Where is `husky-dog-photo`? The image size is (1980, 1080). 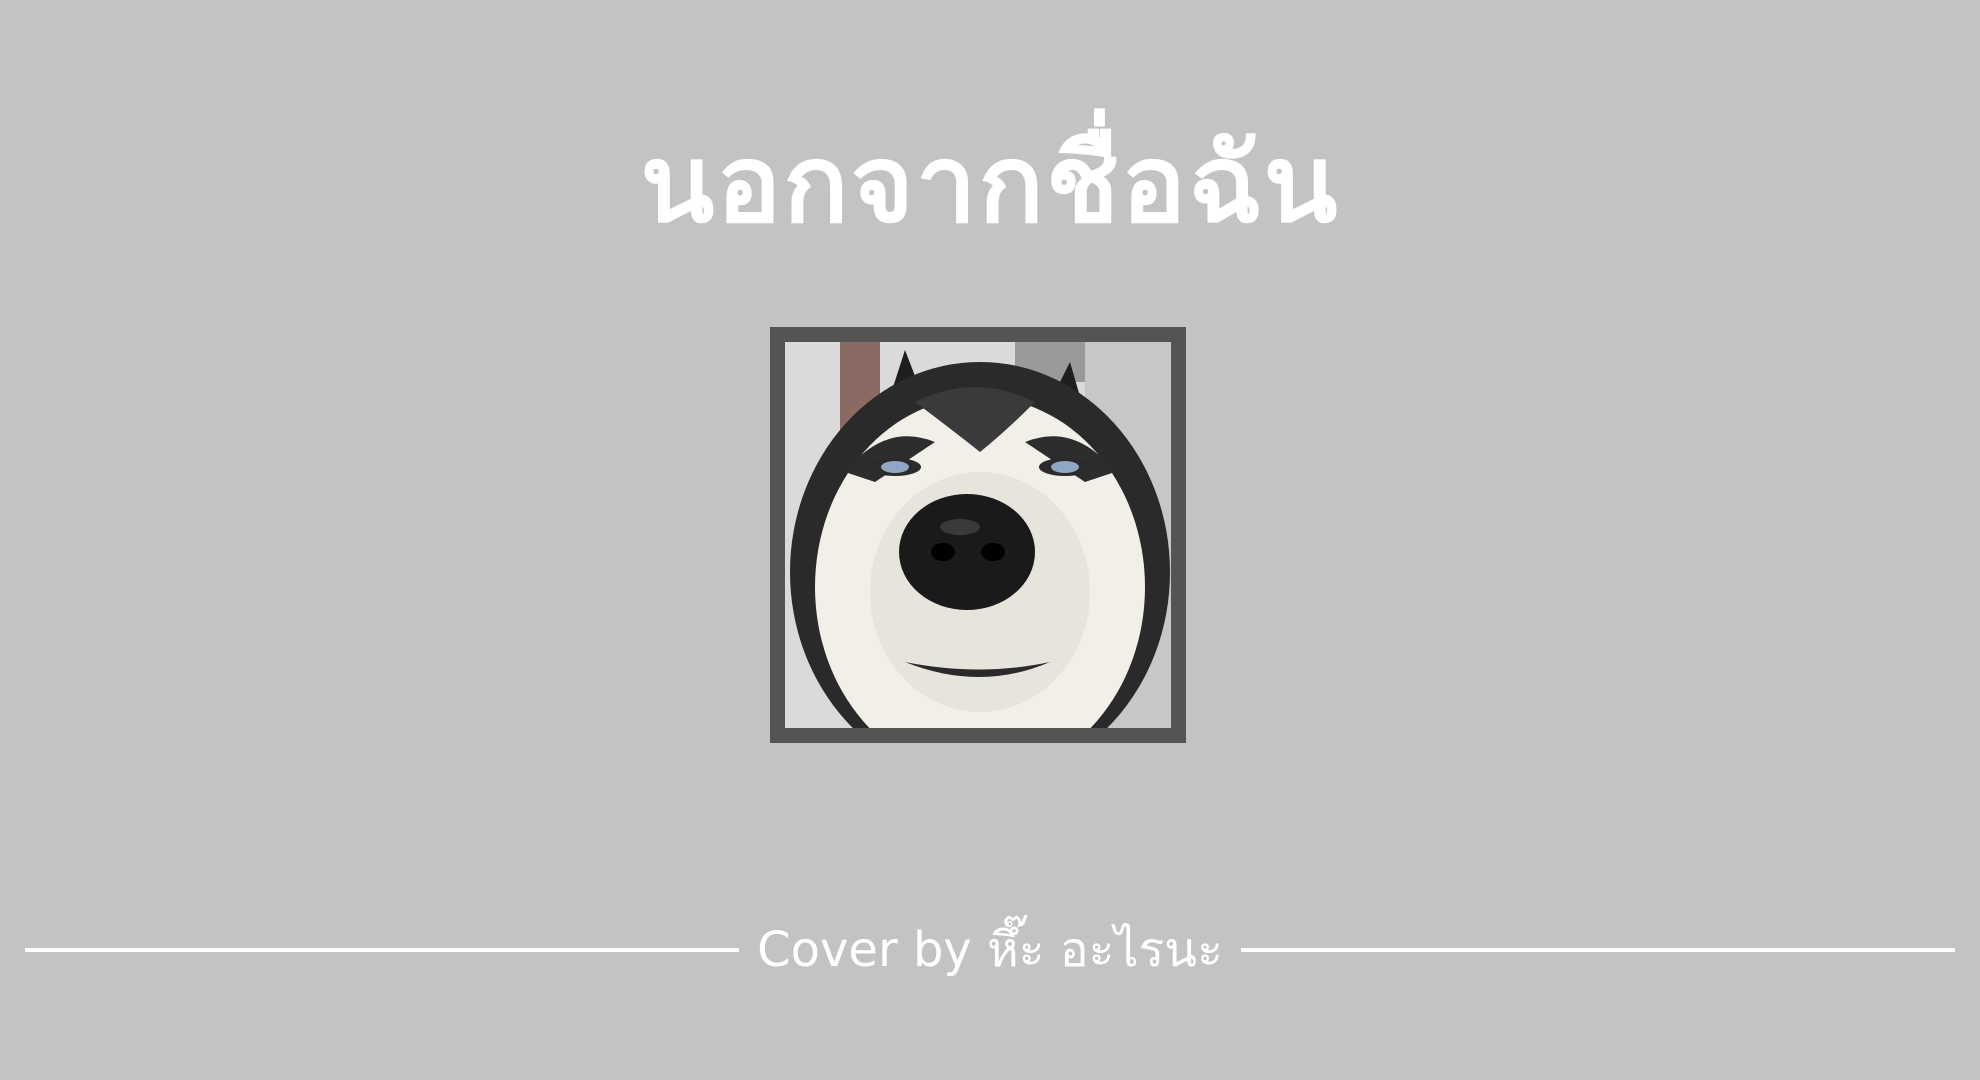
husky-dog-photo is located at coordinates (978, 535).